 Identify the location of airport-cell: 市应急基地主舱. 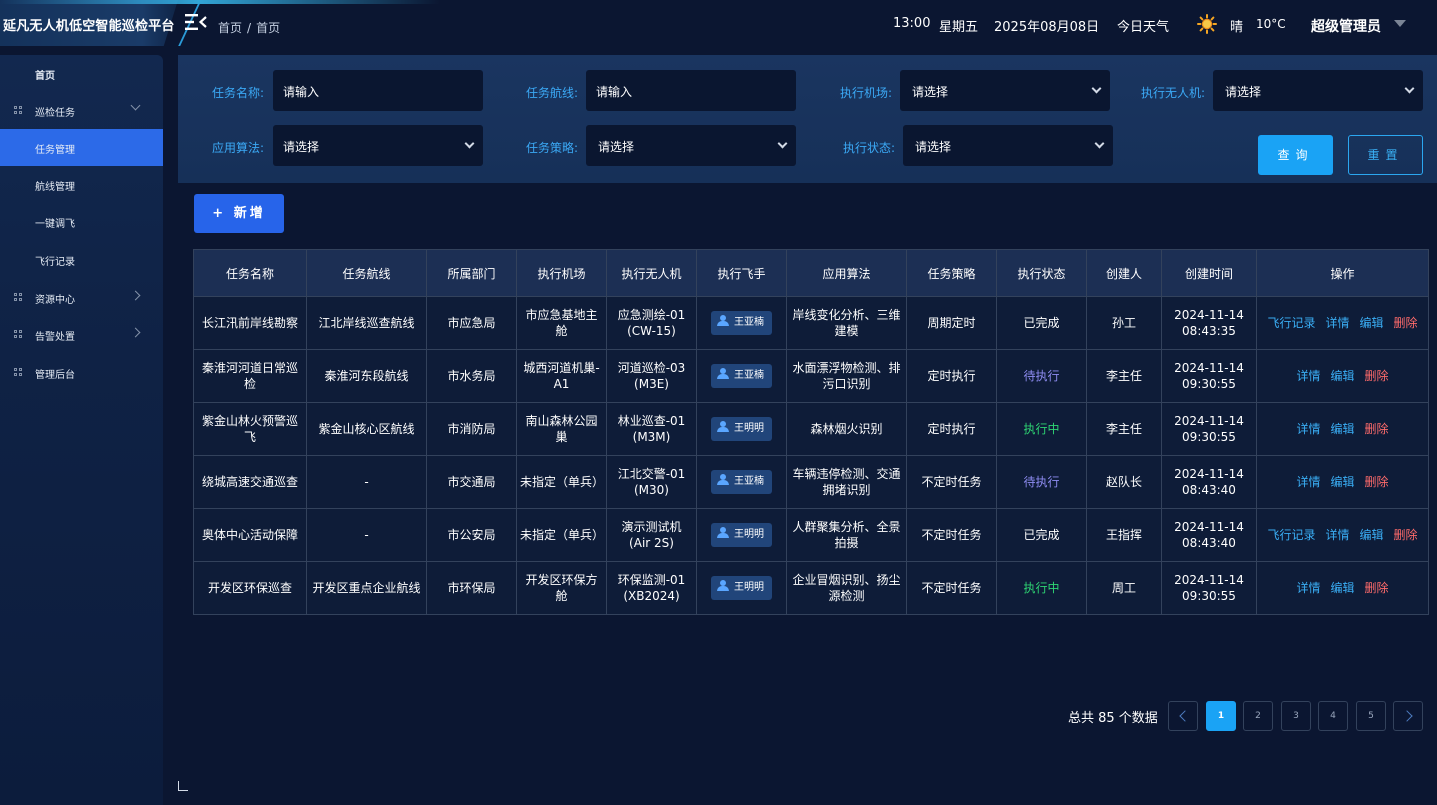
(561, 323).